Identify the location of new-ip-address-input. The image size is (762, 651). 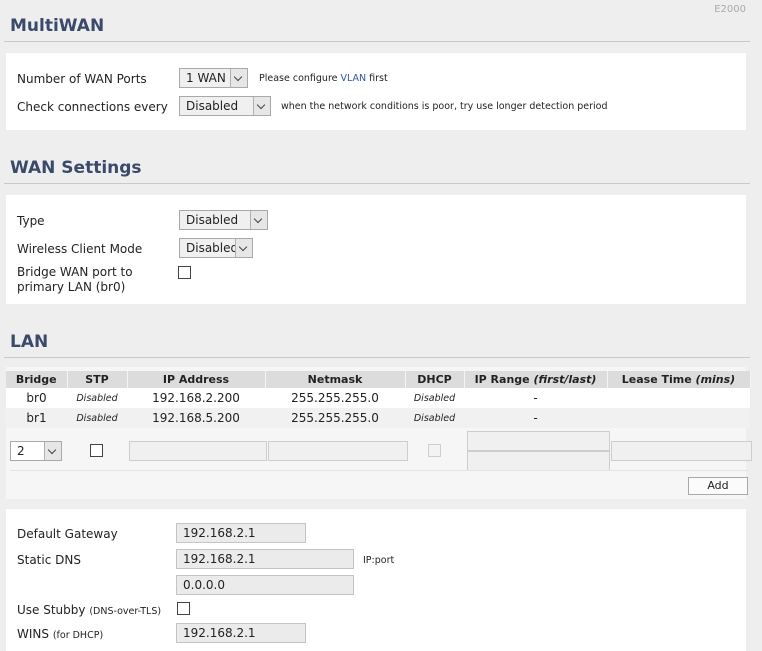
(198, 451).